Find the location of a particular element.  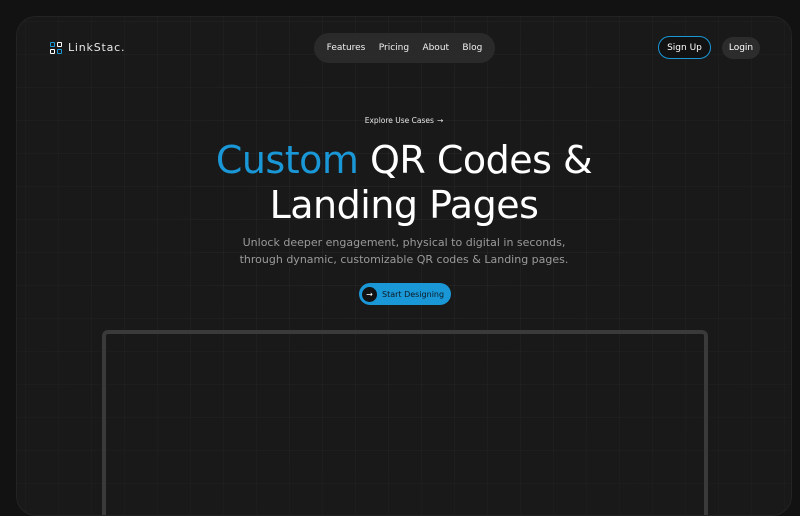

login-button: Login is located at coordinates (741, 48).